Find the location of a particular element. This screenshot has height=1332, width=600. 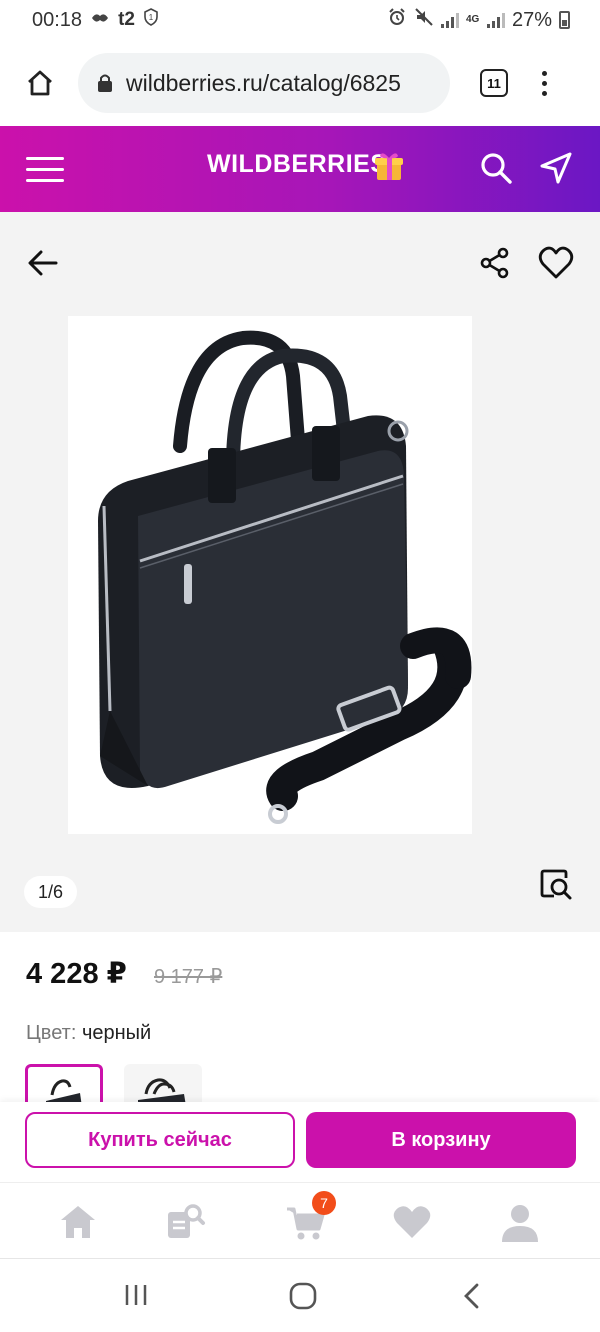

search-button is located at coordinates (496, 170).